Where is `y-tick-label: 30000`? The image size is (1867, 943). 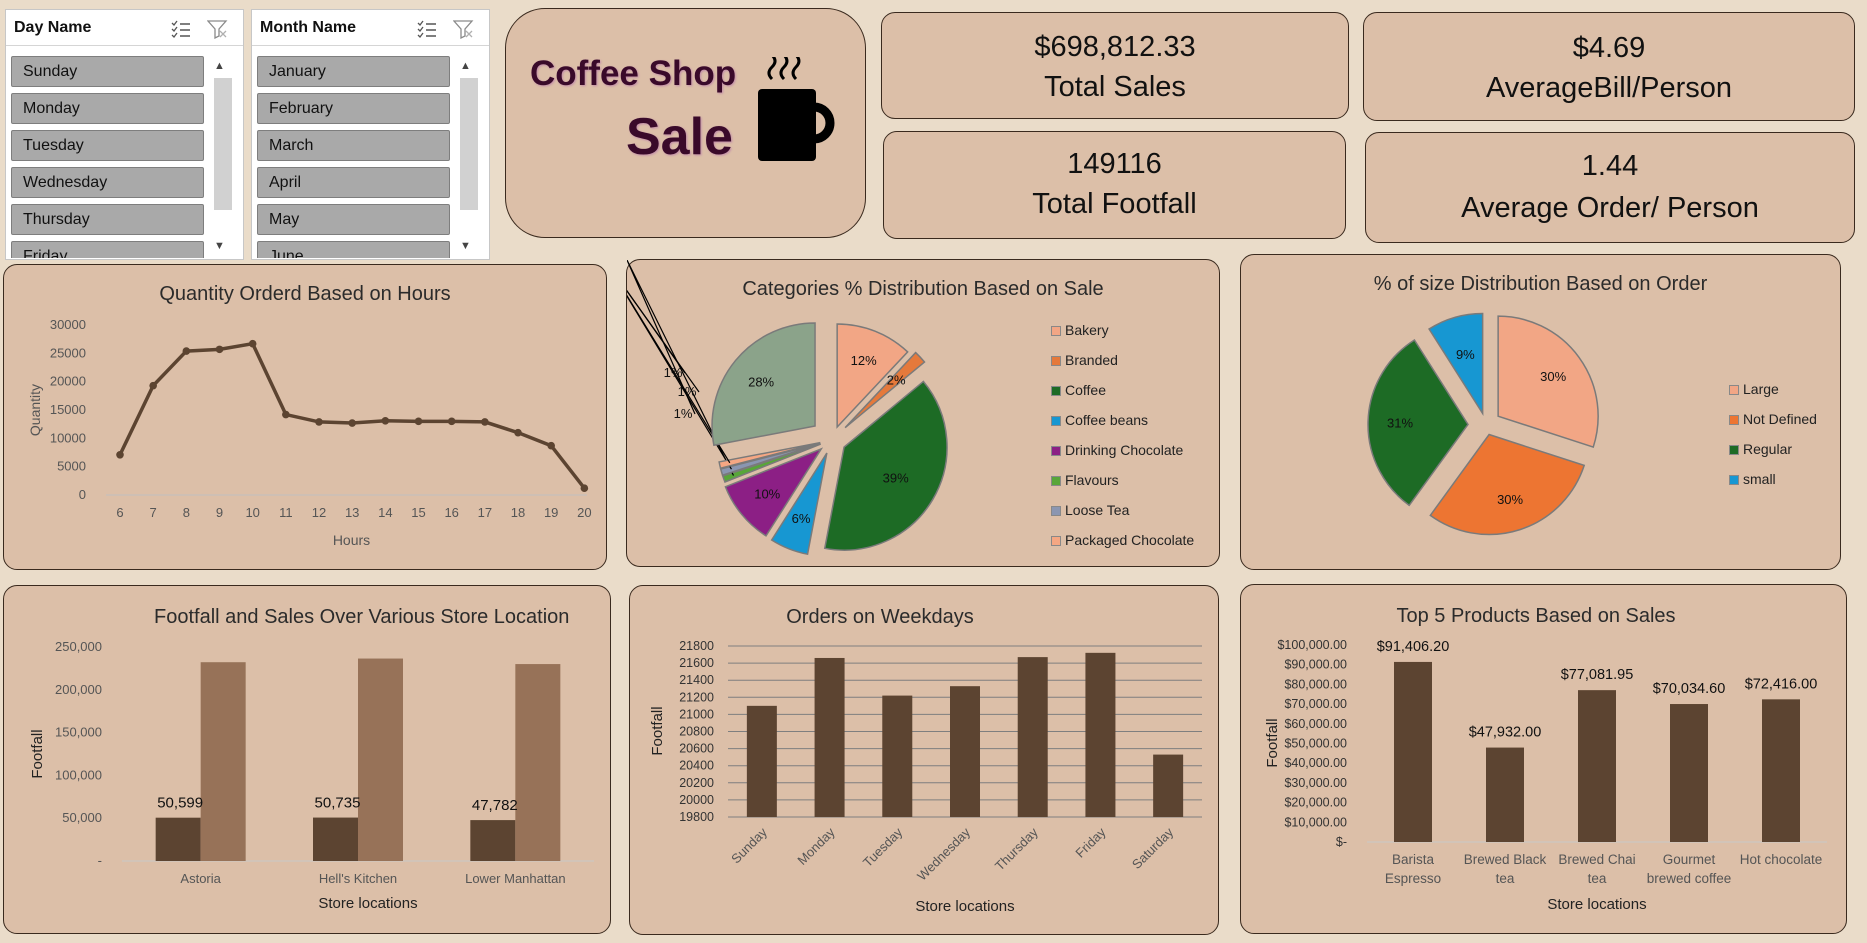
y-tick-label: 30000 is located at coordinates (68, 324).